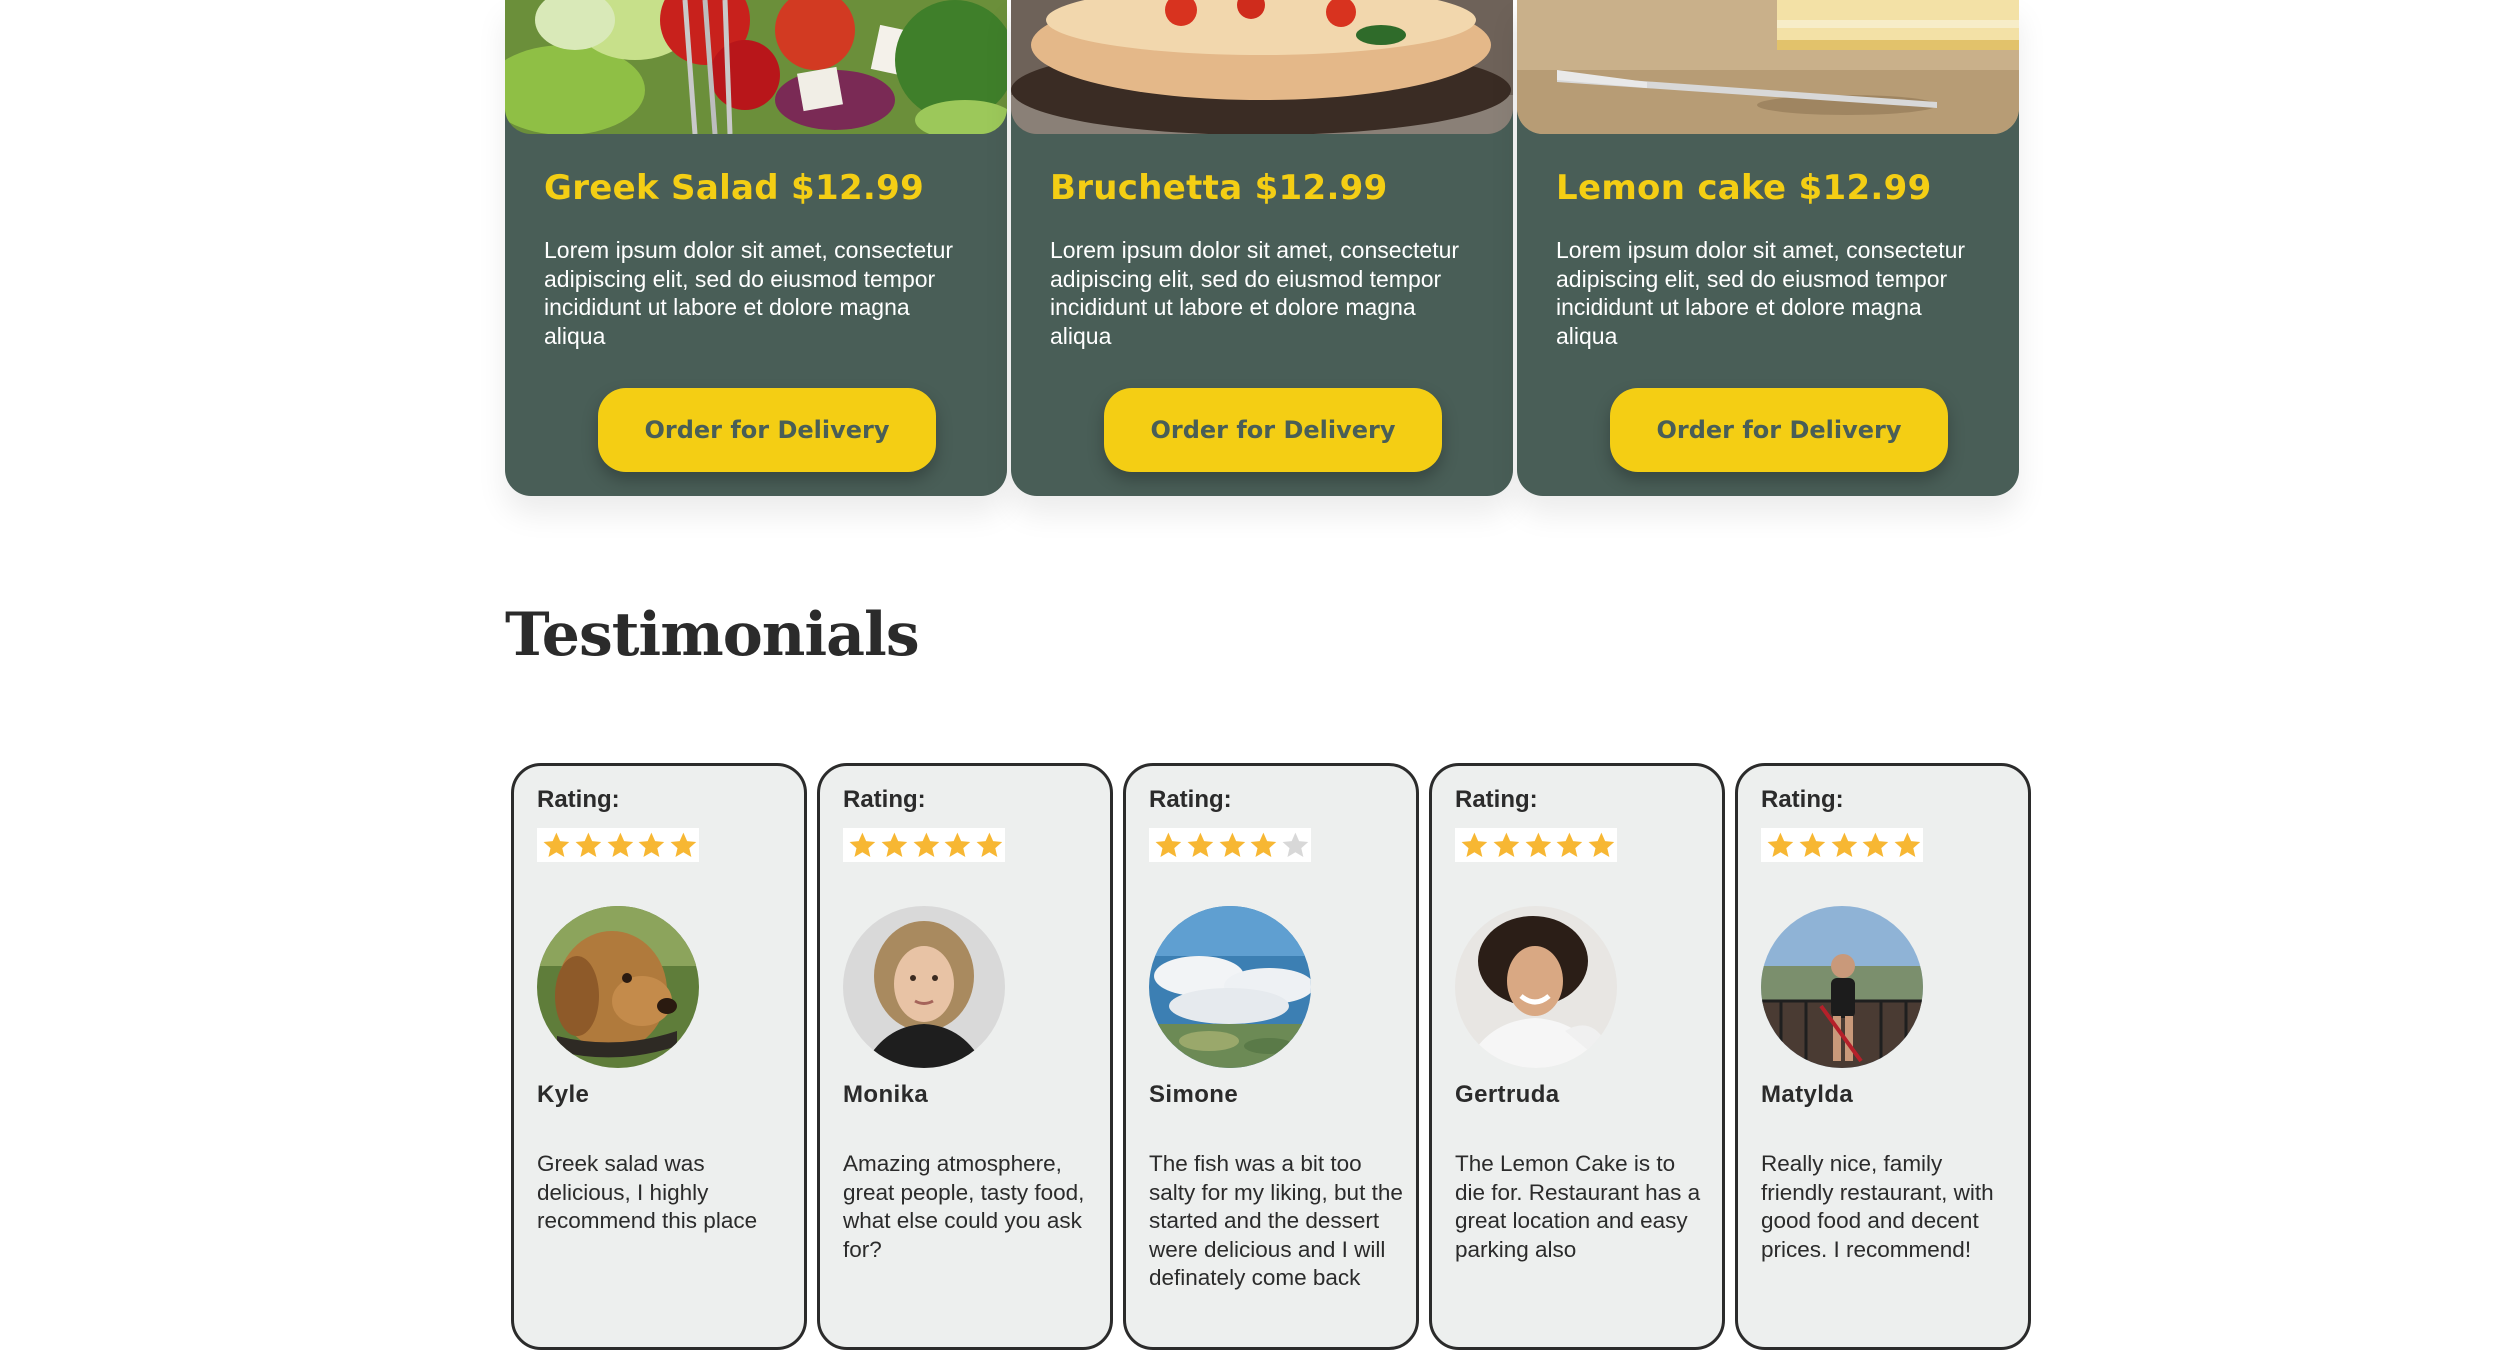  Describe the element at coordinates (1194, 1094) in the screenshot. I see `reviewer-name: Simone` at that location.